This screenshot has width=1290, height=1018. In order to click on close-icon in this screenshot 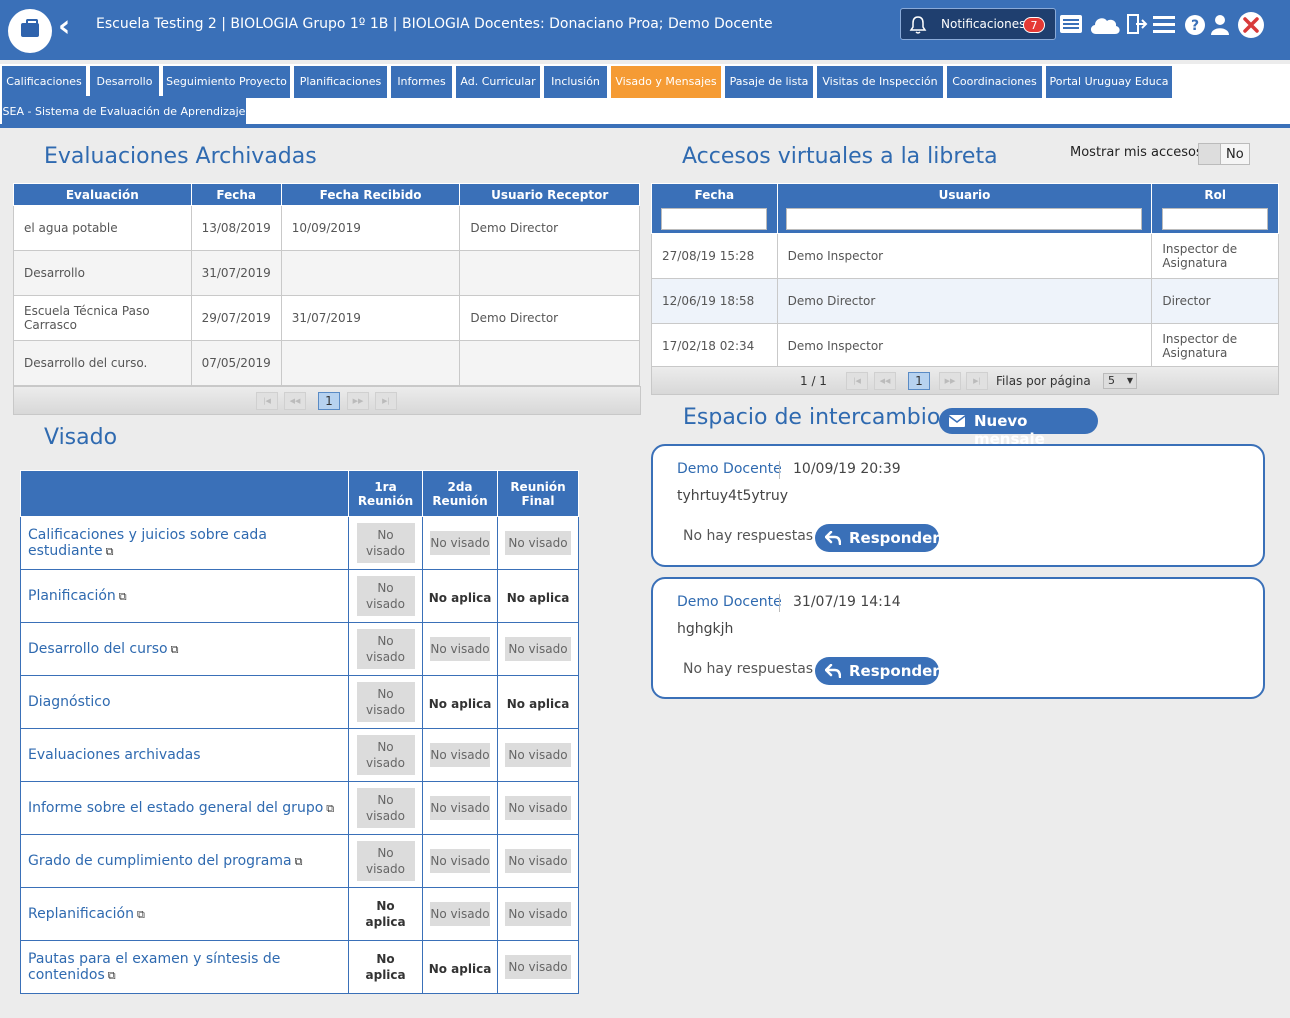, I will do `click(1251, 25)`.